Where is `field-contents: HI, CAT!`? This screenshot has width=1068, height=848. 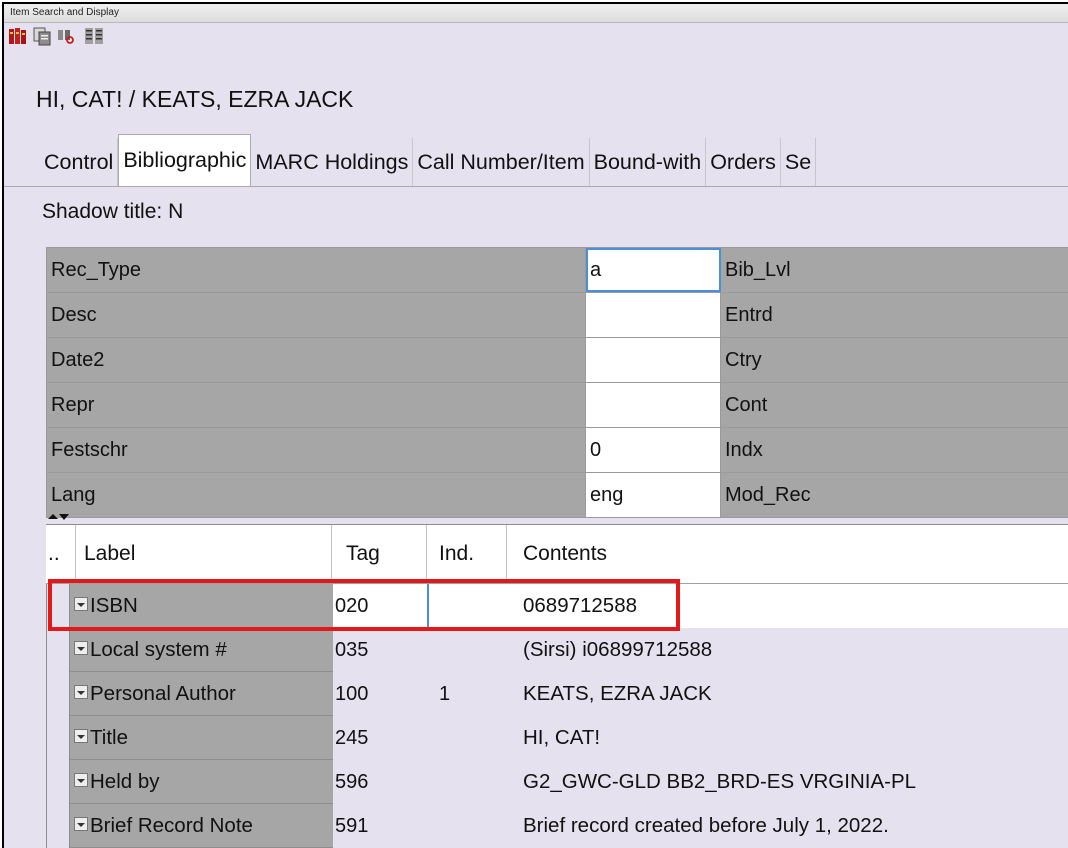 field-contents: HI, CAT! is located at coordinates (787, 738).